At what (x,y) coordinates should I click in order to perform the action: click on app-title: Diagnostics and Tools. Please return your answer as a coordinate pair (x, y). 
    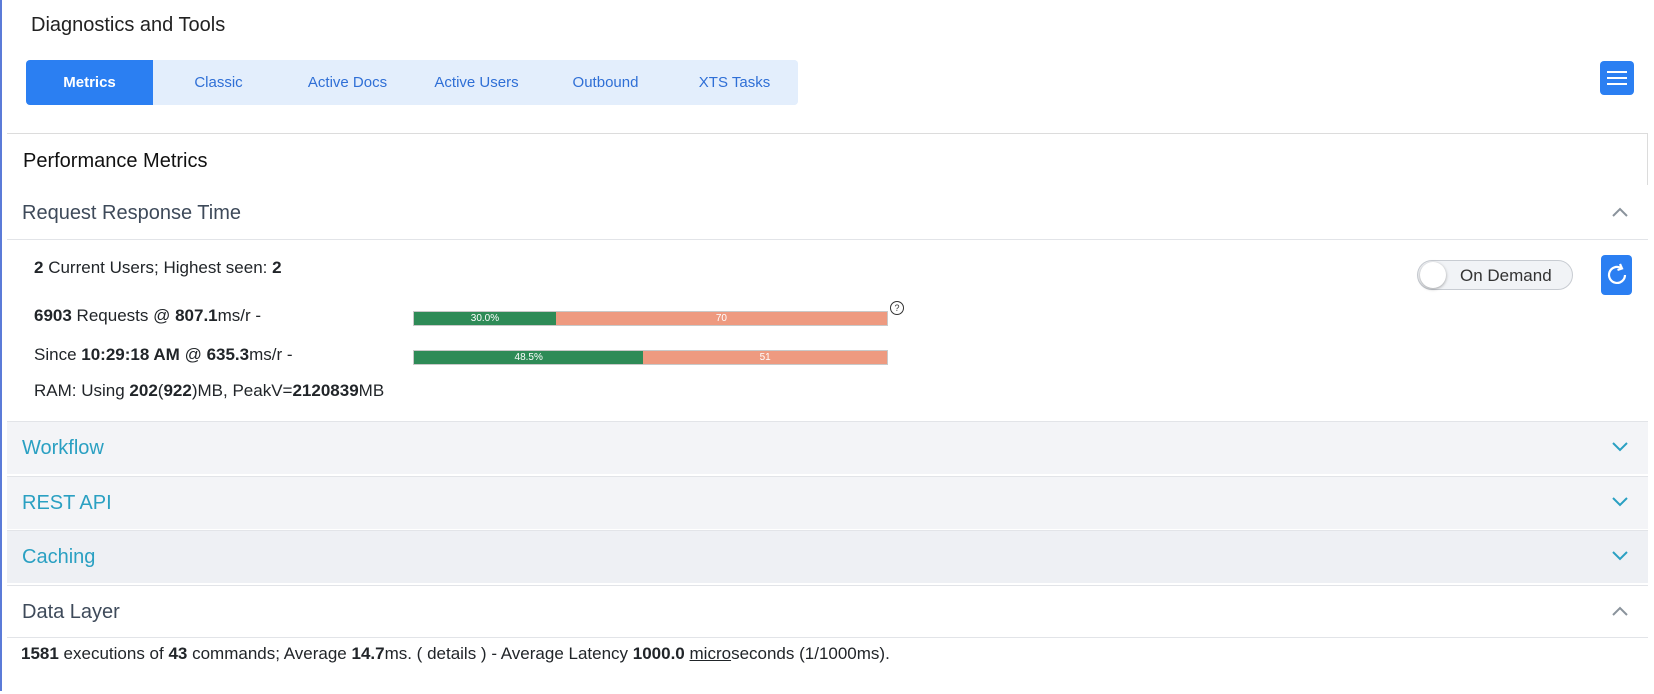
    Looking at the image, I should click on (128, 25).